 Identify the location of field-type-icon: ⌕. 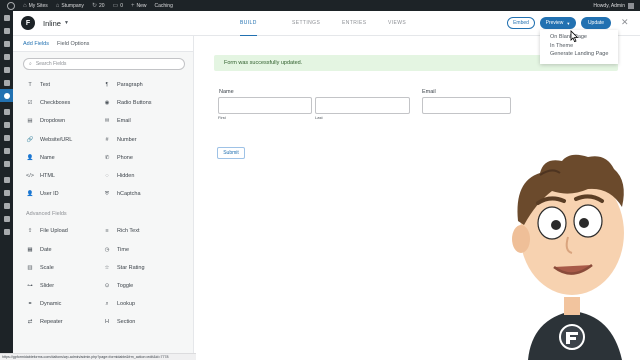
(107, 303).